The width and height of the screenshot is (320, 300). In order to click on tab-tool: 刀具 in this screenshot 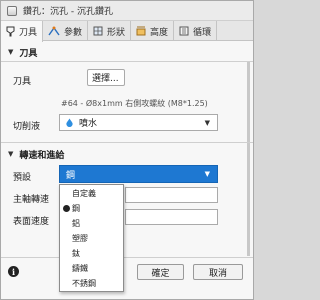, I will do `click(22, 31)`.